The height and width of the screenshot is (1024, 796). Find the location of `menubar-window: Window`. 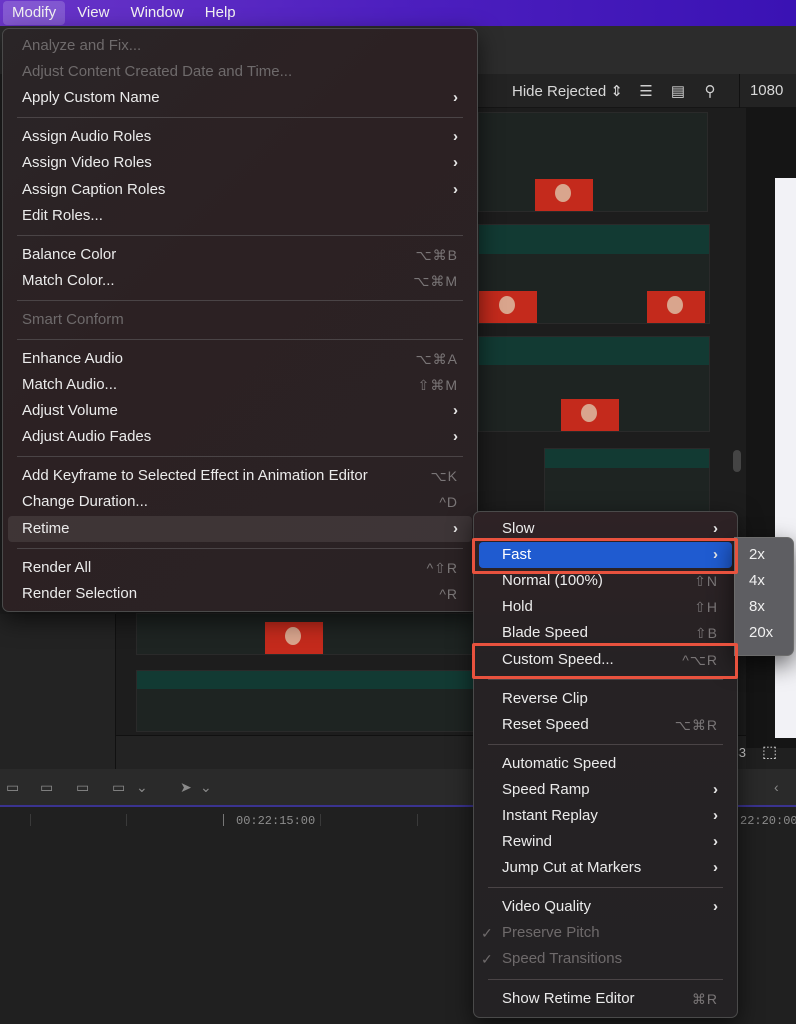

menubar-window: Window is located at coordinates (156, 13).